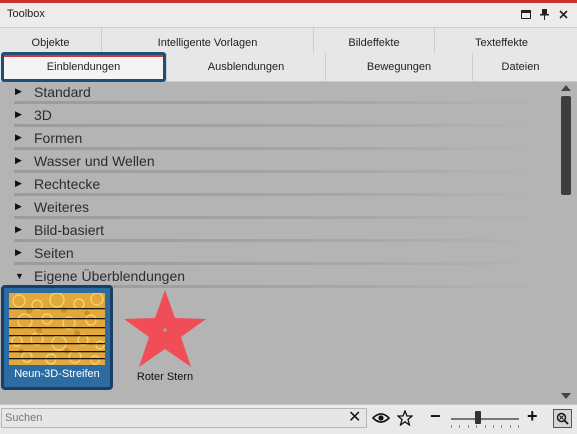 The width and height of the screenshot is (577, 434). What do you see at coordinates (566, 243) in the screenshot?
I see `vertical-scrollbar` at bounding box center [566, 243].